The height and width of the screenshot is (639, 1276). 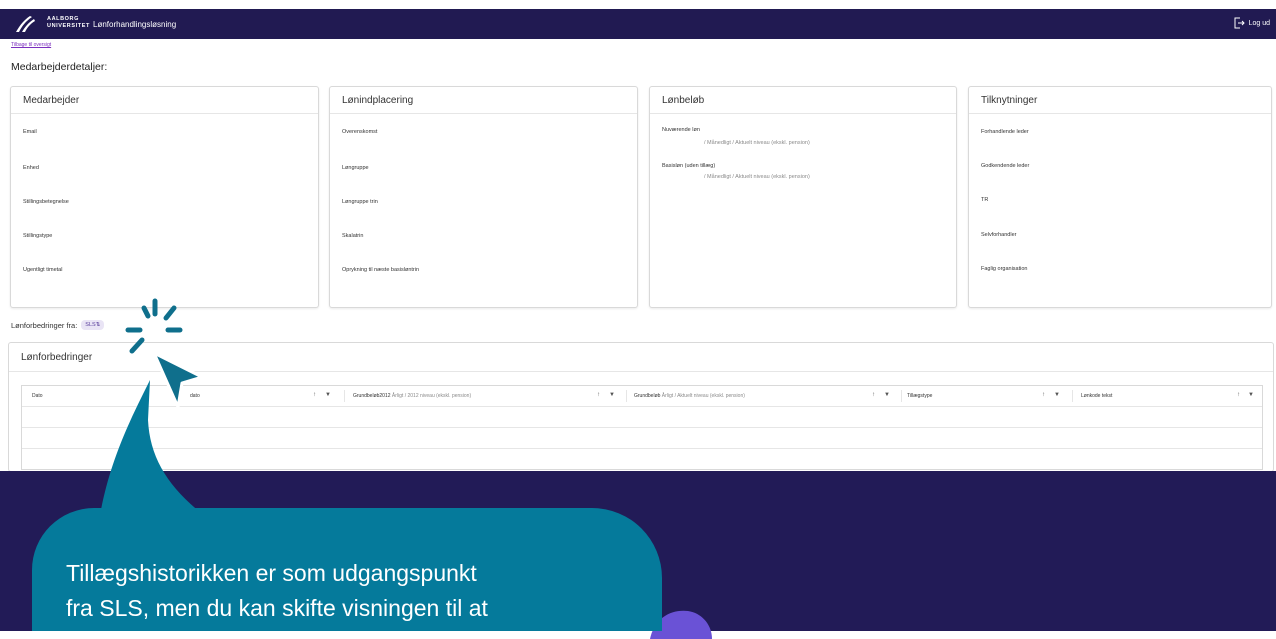 I want to click on card-title: Lønbeløb, so click(x=803, y=100).